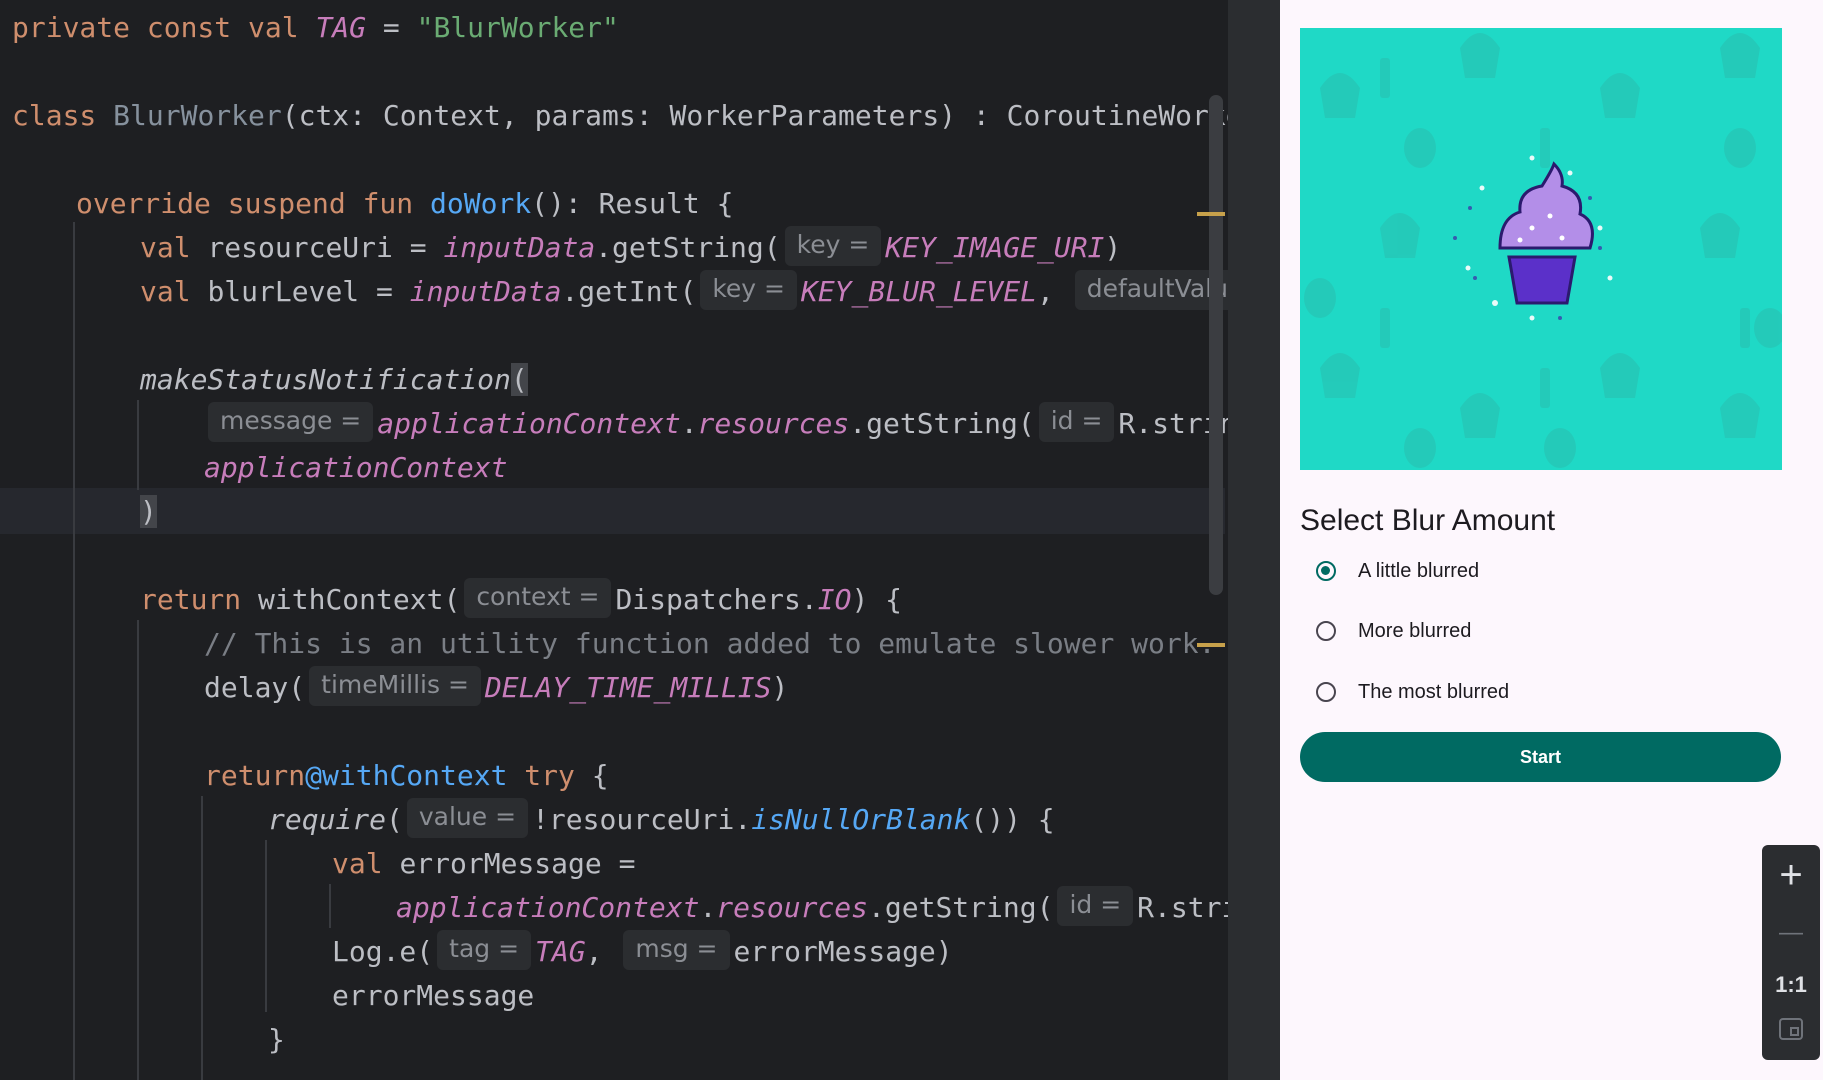 The width and height of the screenshot is (1823, 1080). What do you see at coordinates (1216, 345) in the screenshot?
I see `editor-scrollbar` at bounding box center [1216, 345].